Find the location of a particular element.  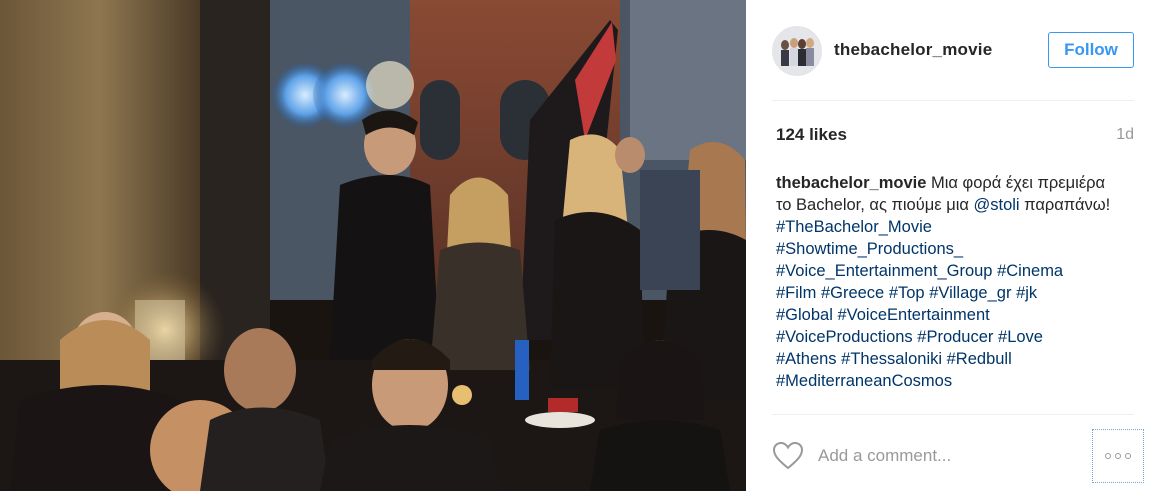

divider is located at coordinates (953, 414).